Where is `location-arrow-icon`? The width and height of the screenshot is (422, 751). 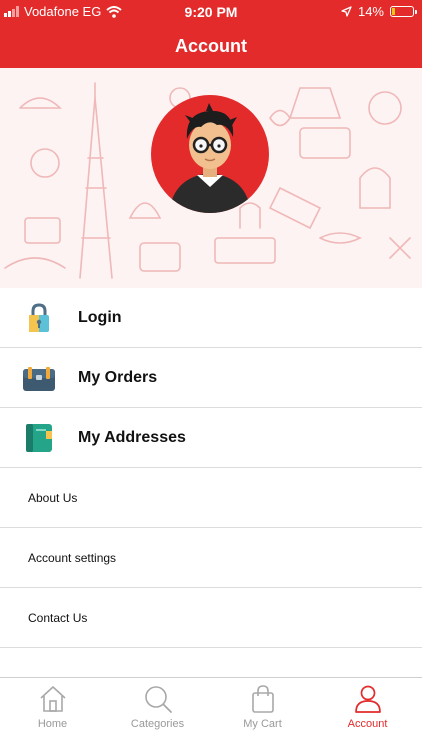 location-arrow-icon is located at coordinates (346, 11).